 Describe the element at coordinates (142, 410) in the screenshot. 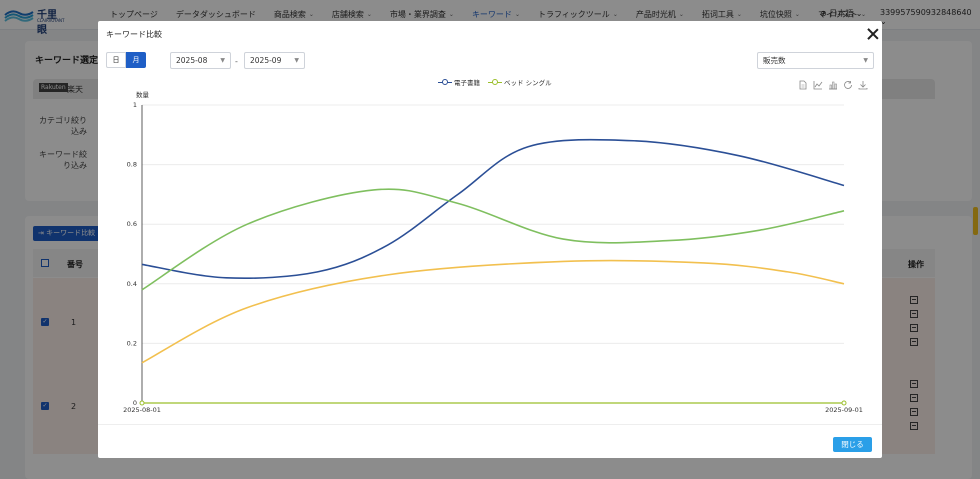

I see `x-tick-label: 2025-08-01` at that location.